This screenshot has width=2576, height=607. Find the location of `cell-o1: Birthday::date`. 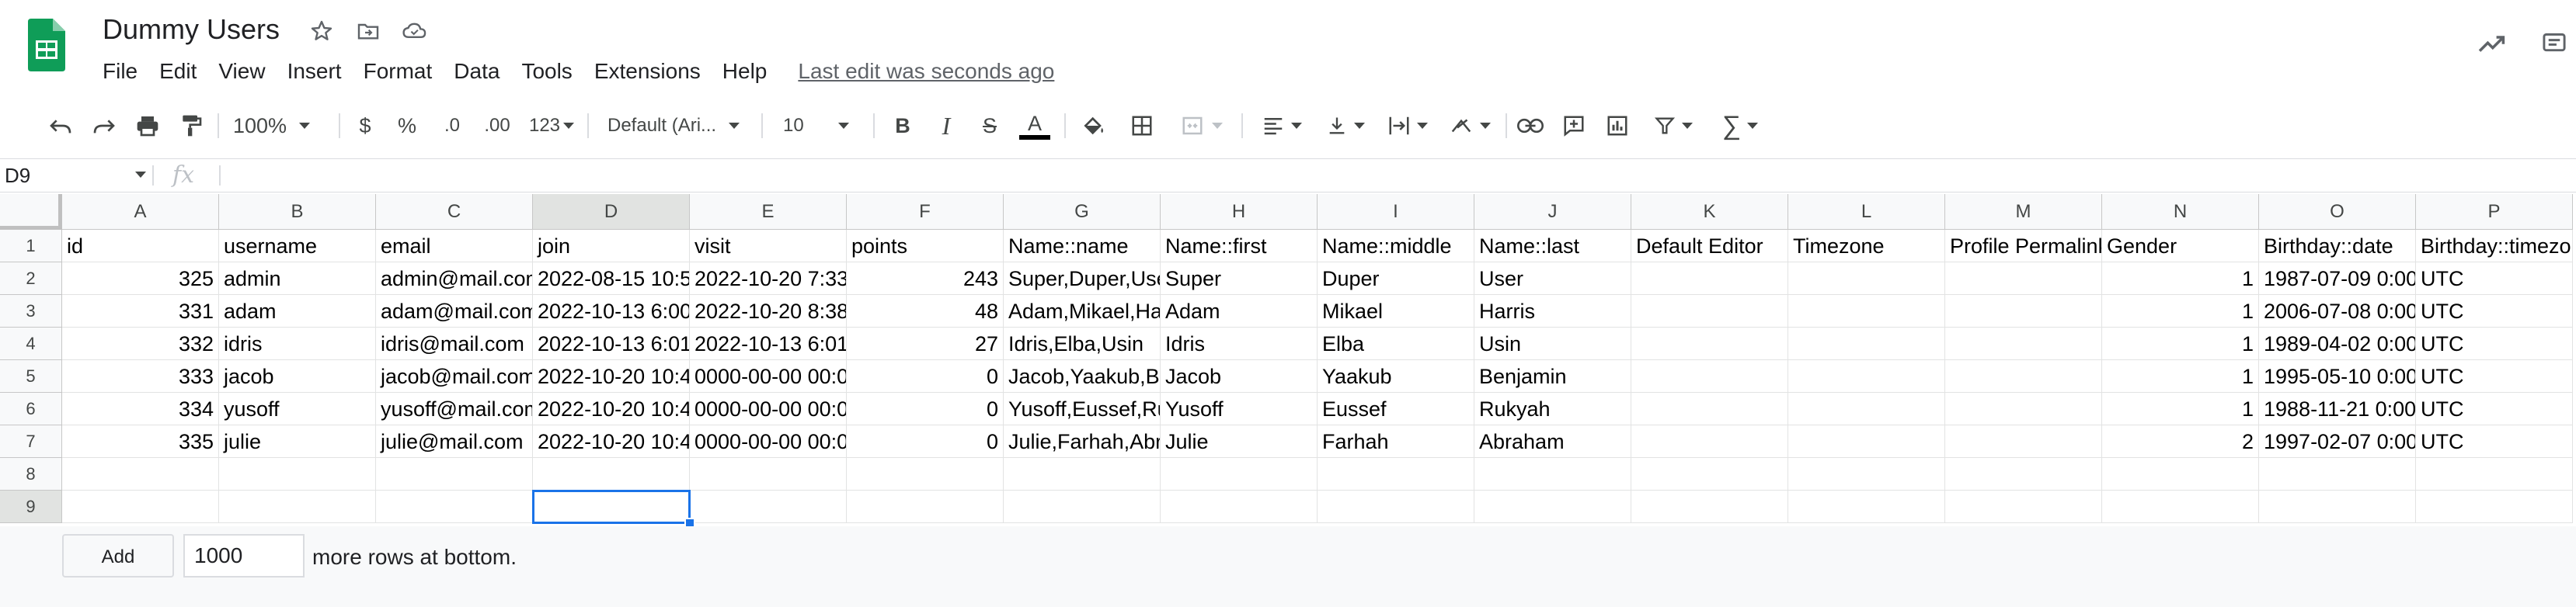

cell-o1: Birthday::date is located at coordinates (2337, 246).